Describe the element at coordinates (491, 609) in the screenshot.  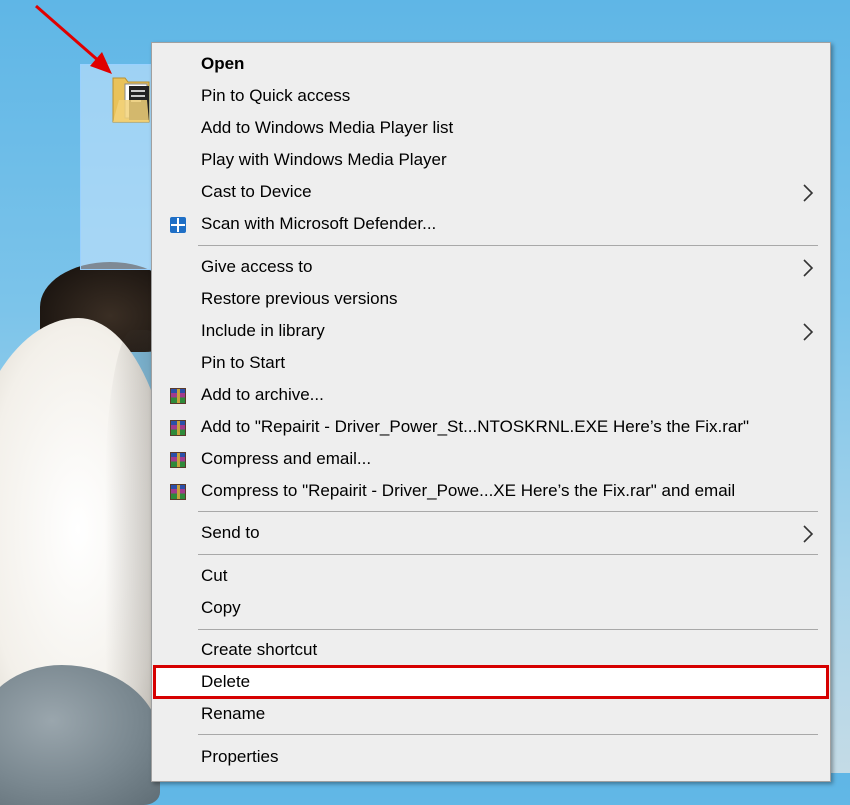
I see `menu-item-copy: Copy` at that location.